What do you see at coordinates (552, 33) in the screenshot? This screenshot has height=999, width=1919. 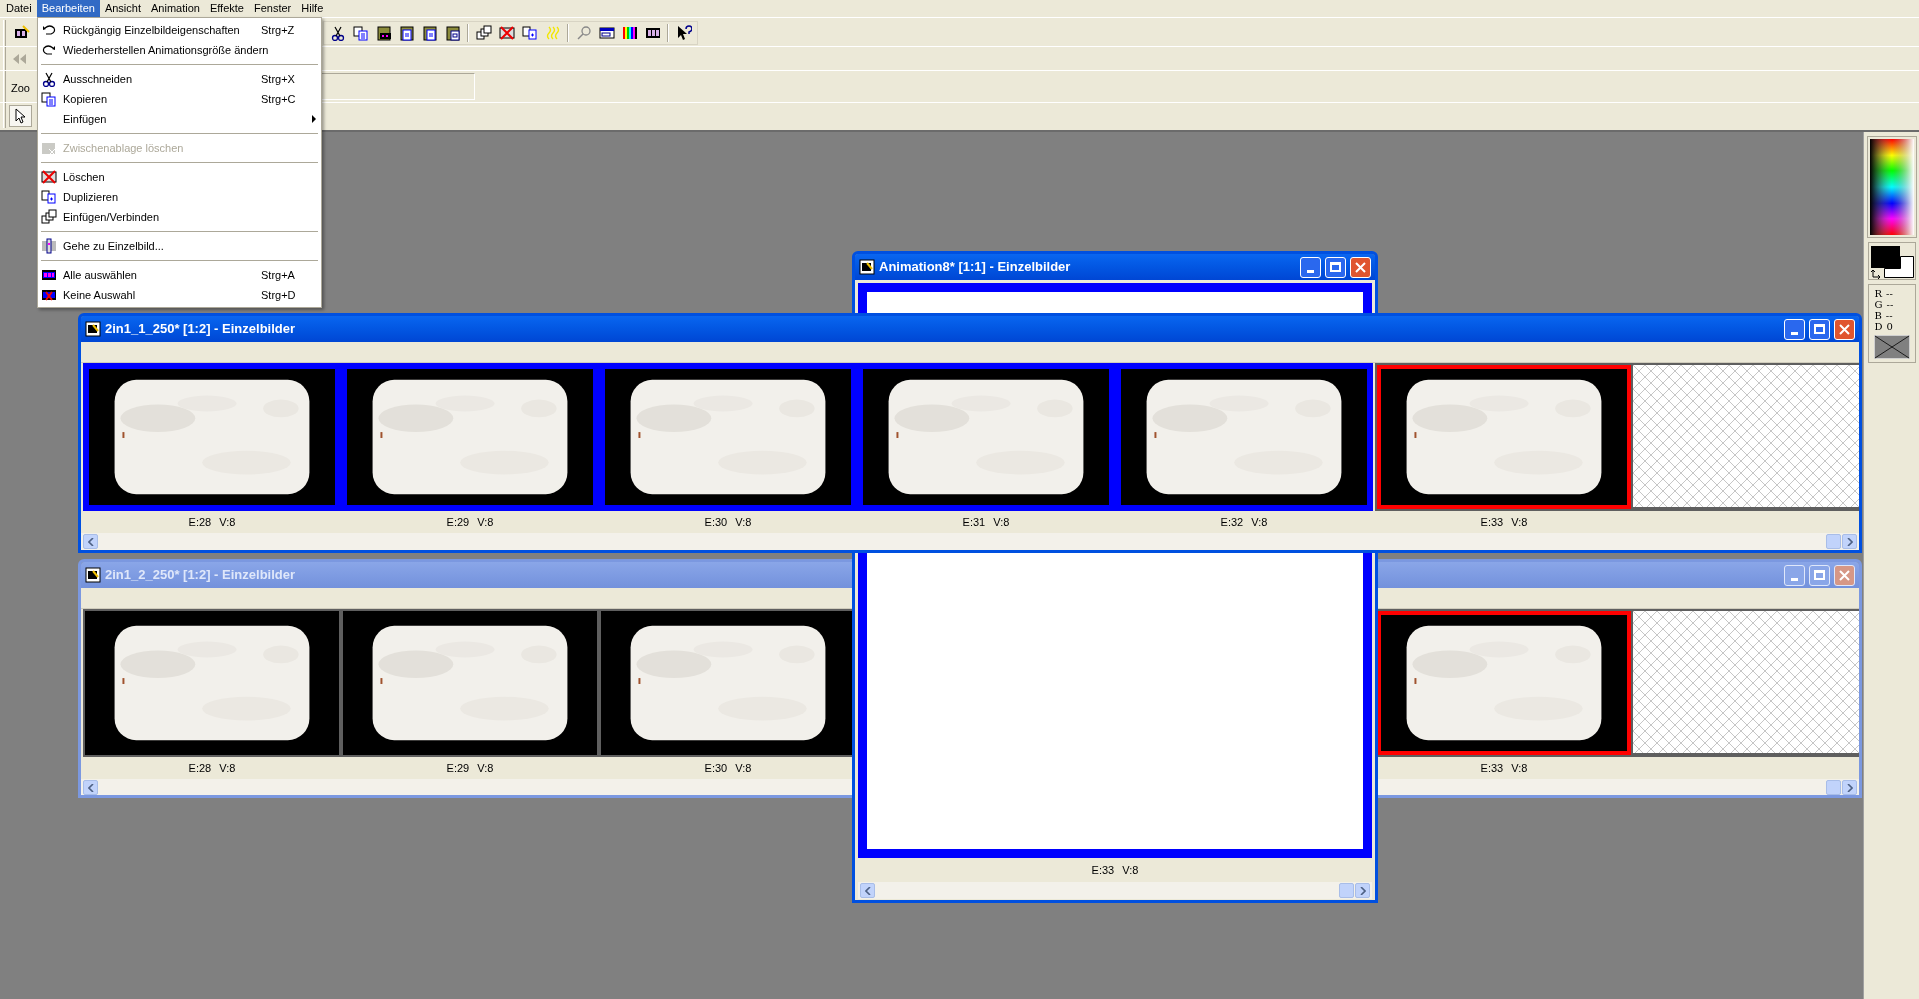 I see `wave-icon` at bounding box center [552, 33].